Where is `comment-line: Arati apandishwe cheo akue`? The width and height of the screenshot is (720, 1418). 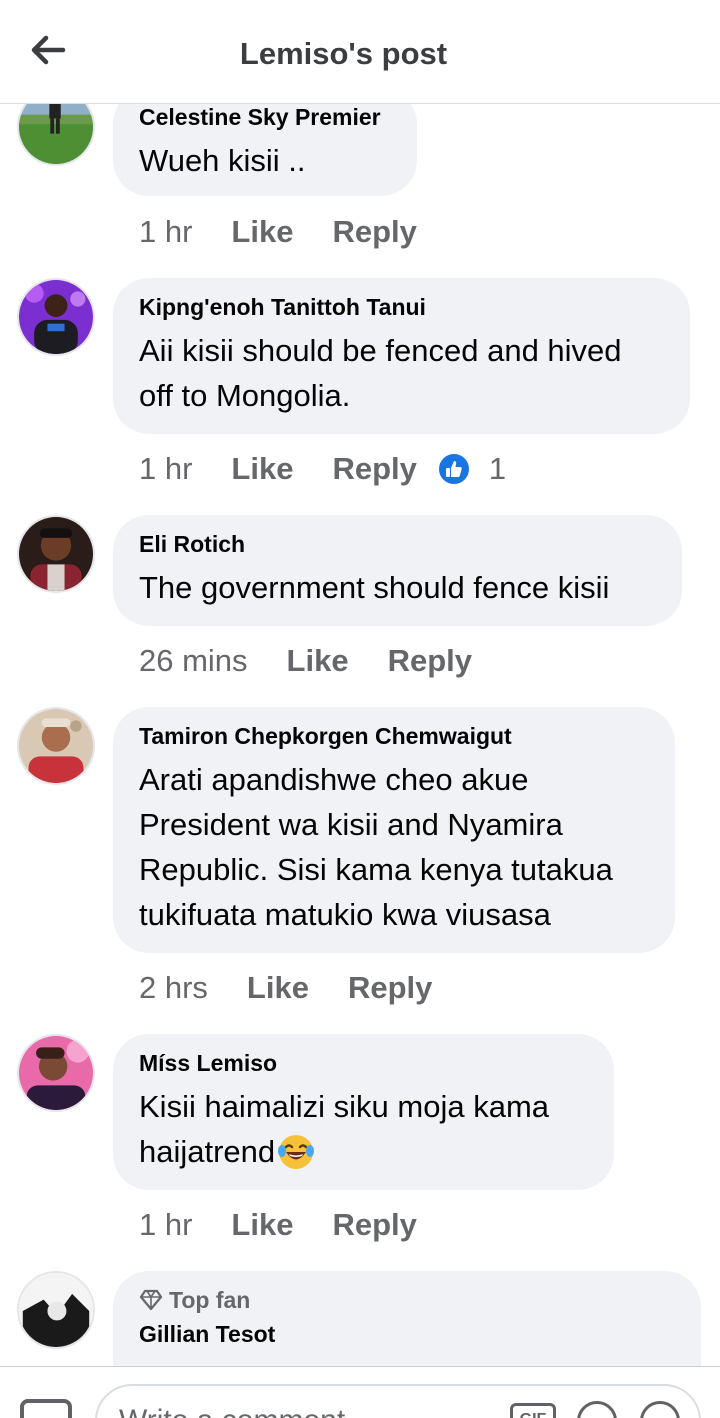 comment-line: Arati apandishwe cheo akue is located at coordinates (334, 779).